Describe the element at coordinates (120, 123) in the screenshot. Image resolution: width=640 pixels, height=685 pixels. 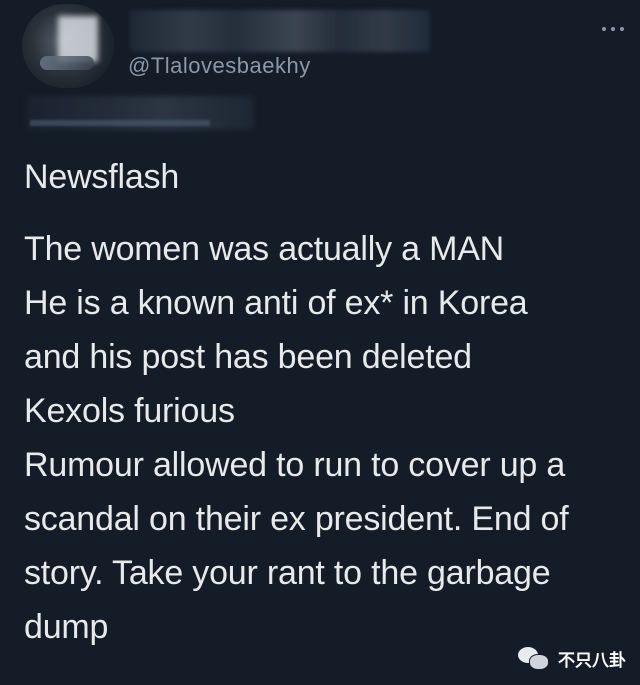
I see `reply-context-link-redacted` at that location.